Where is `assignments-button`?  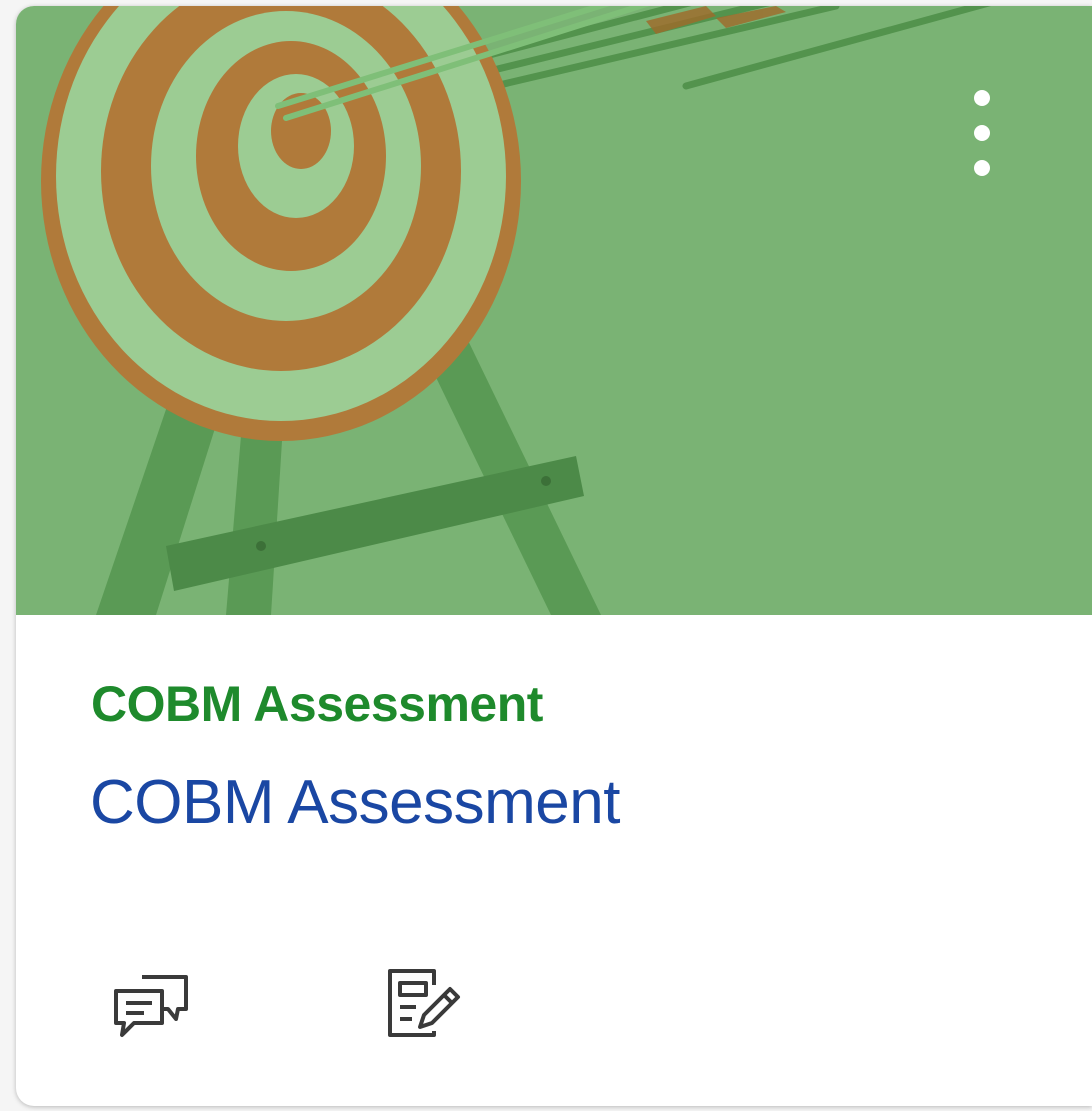 assignments-button is located at coordinates (424, 1005).